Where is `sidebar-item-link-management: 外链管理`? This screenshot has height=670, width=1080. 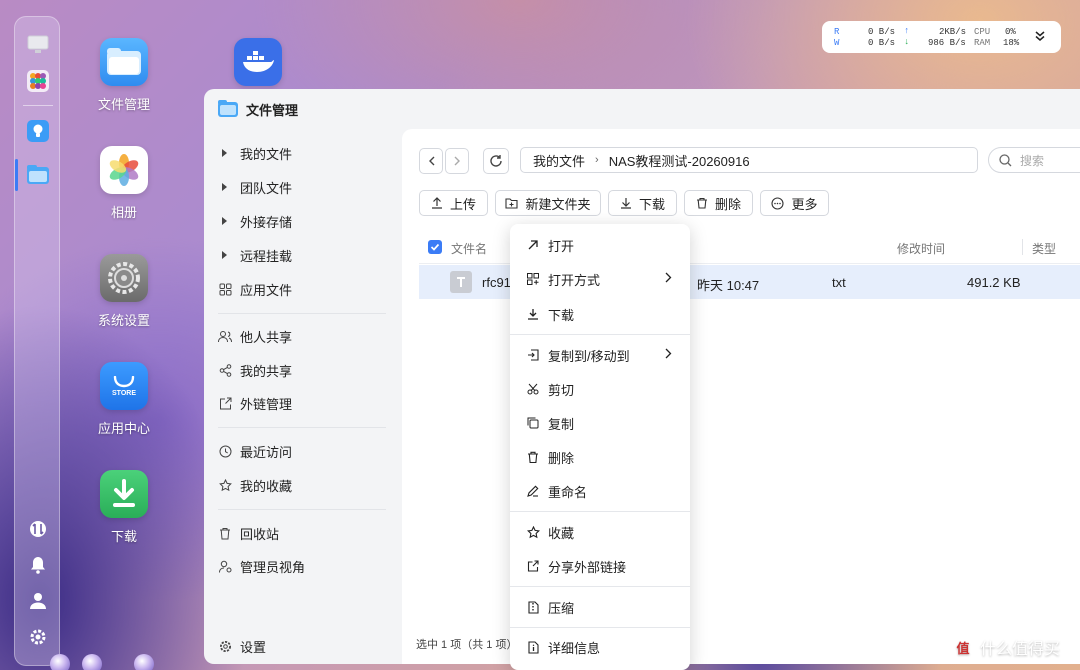
sidebar-item-link-management: 外链管理 is located at coordinates (255, 403).